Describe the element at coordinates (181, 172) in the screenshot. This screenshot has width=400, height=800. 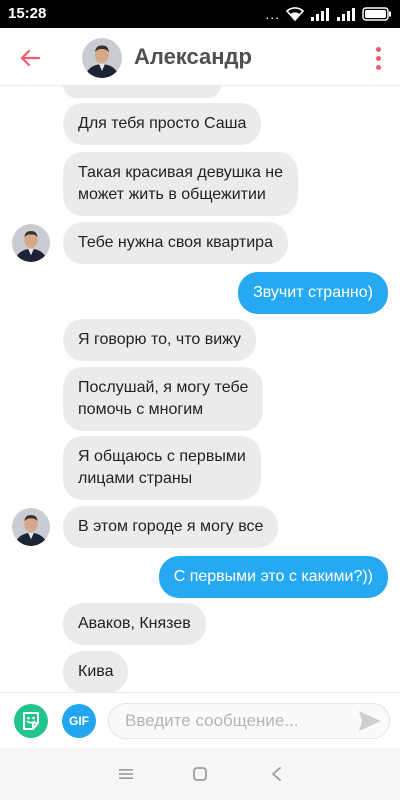
I see `message-text-line: Такая красивая девушка не` at that location.